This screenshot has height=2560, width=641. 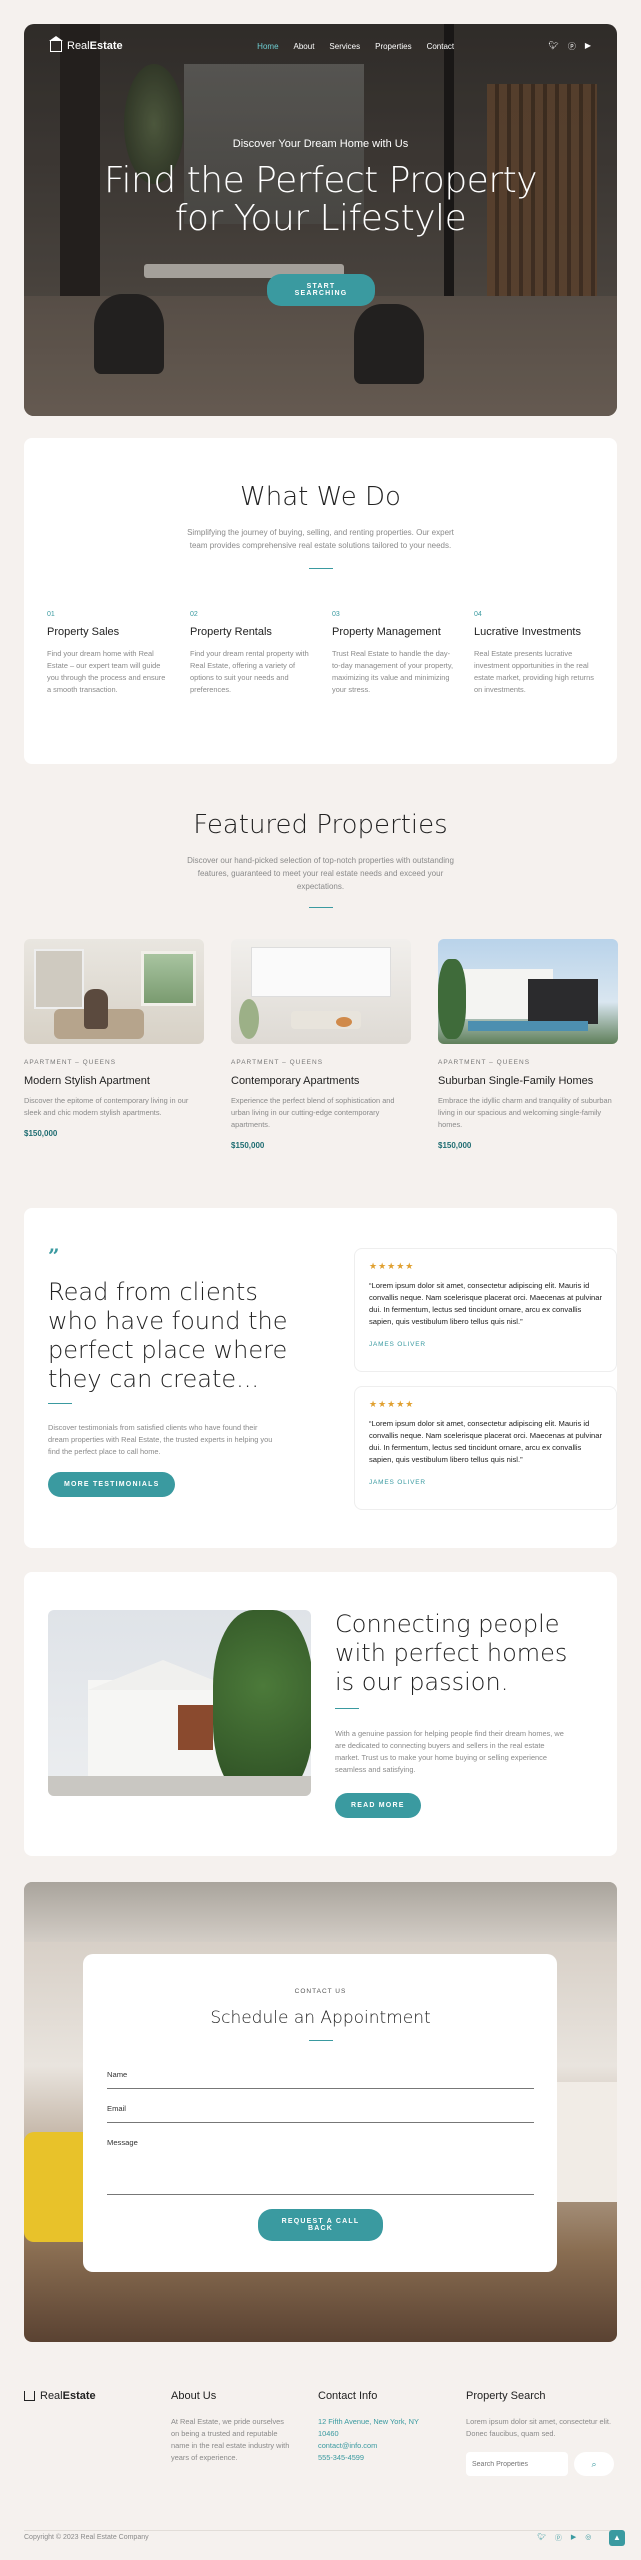 What do you see at coordinates (320, 2166) in the screenshot?
I see `message-field: Message` at bounding box center [320, 2166].